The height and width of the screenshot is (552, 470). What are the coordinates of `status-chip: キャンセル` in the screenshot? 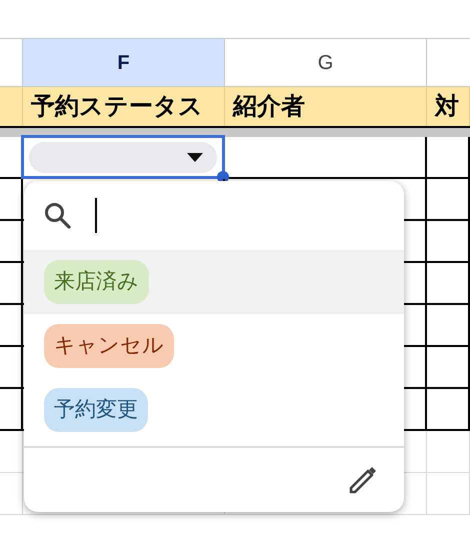 It's located at (109, 346).